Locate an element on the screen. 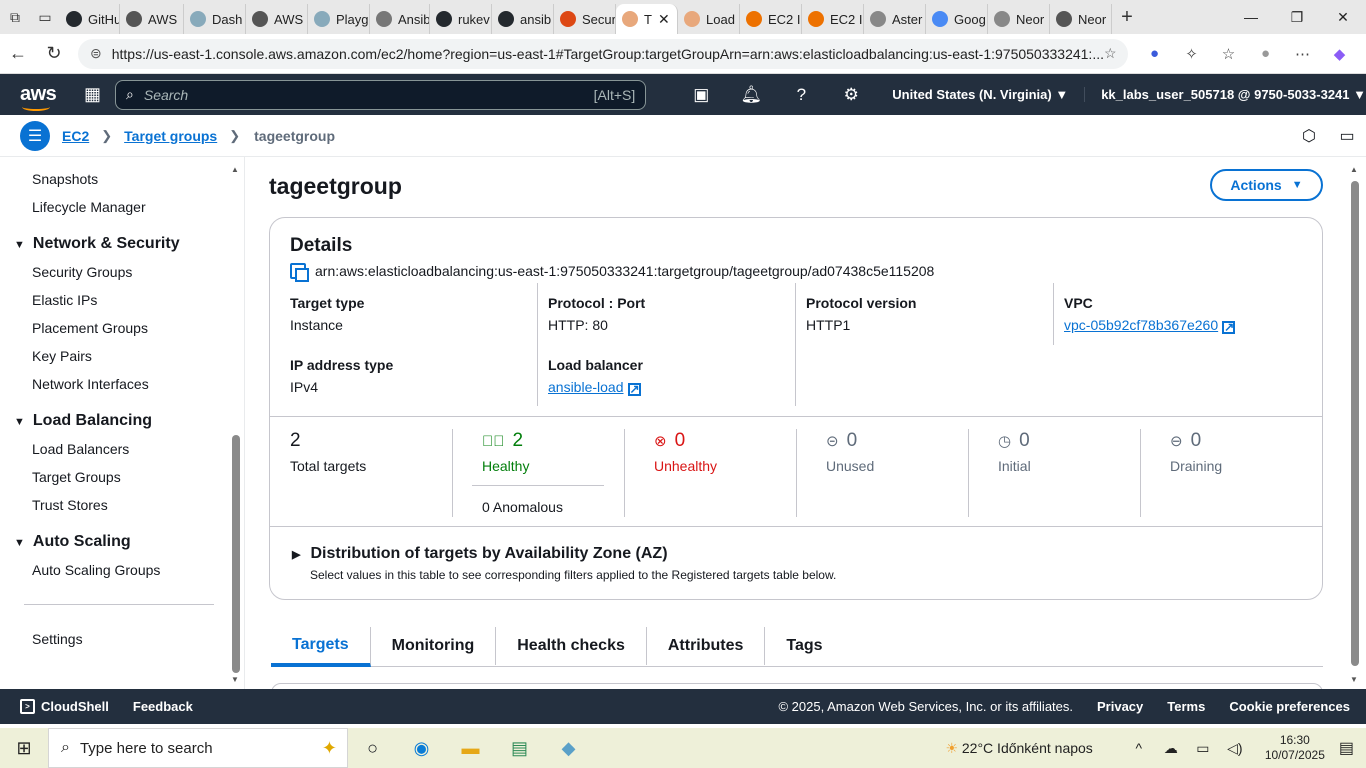 The image size is (1366, 768). feedback-panel-icon: ▭ is located at coordinates (1347, 136).